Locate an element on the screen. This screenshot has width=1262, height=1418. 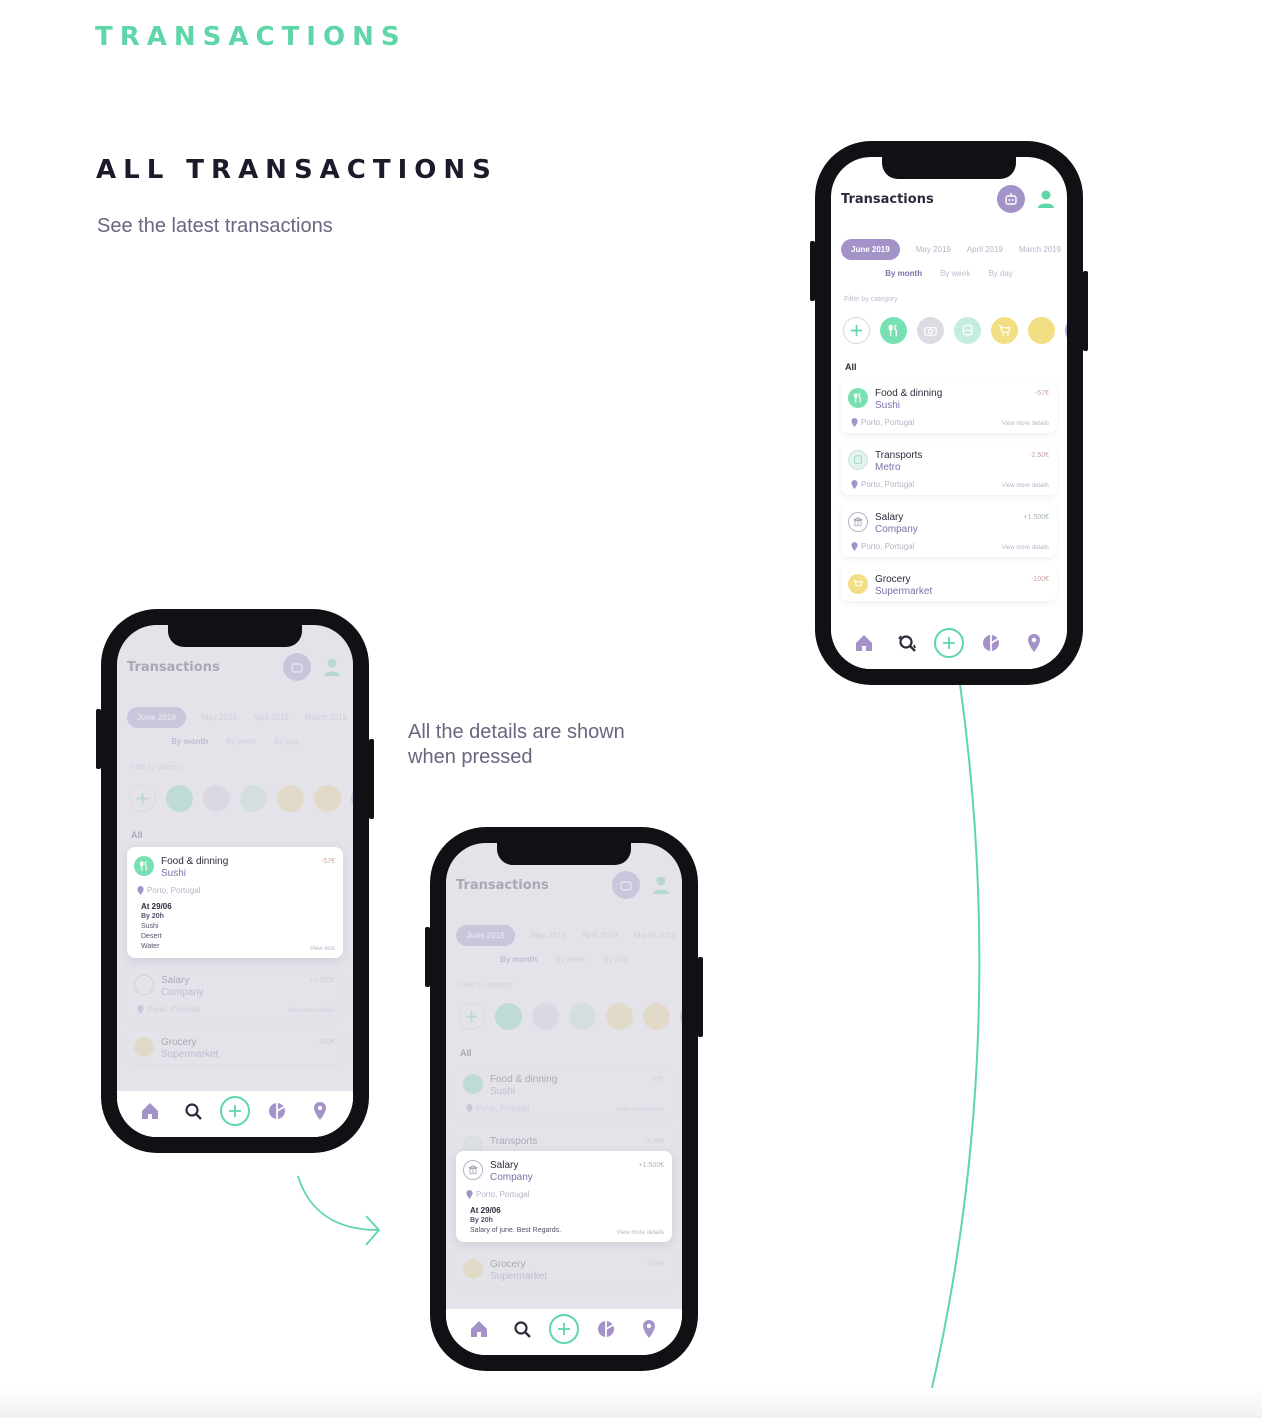
view-less-link: View less is located at coordinates (322, 949).